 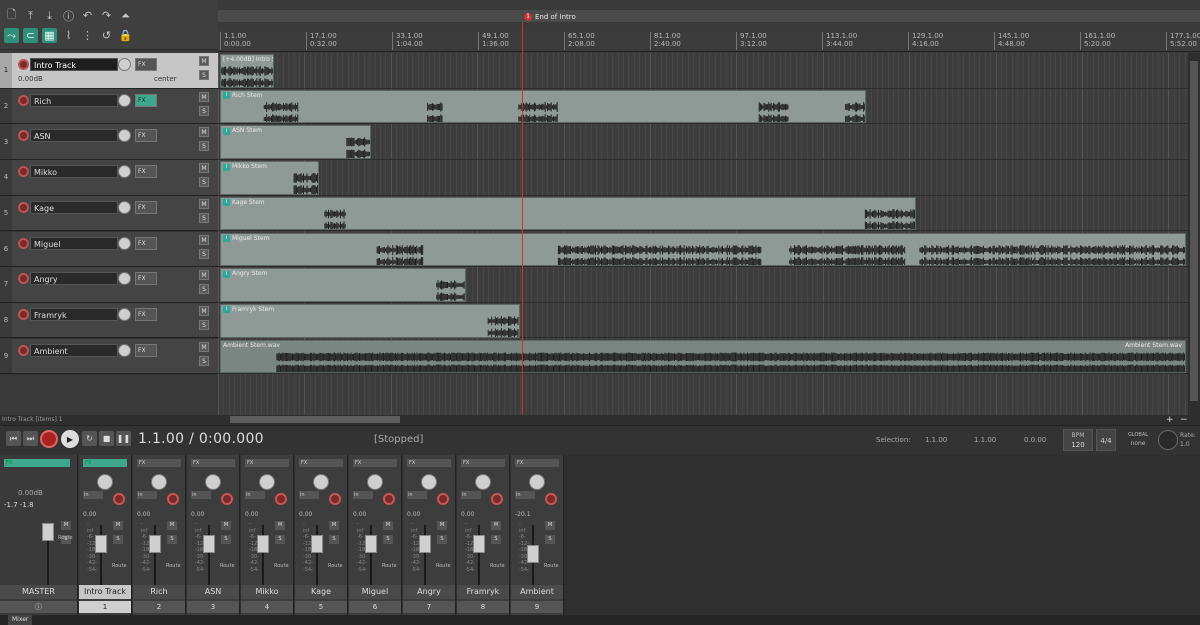 I want to click on marker-end-of-intro: 1 End of Intro, so click(x=550, y=17).